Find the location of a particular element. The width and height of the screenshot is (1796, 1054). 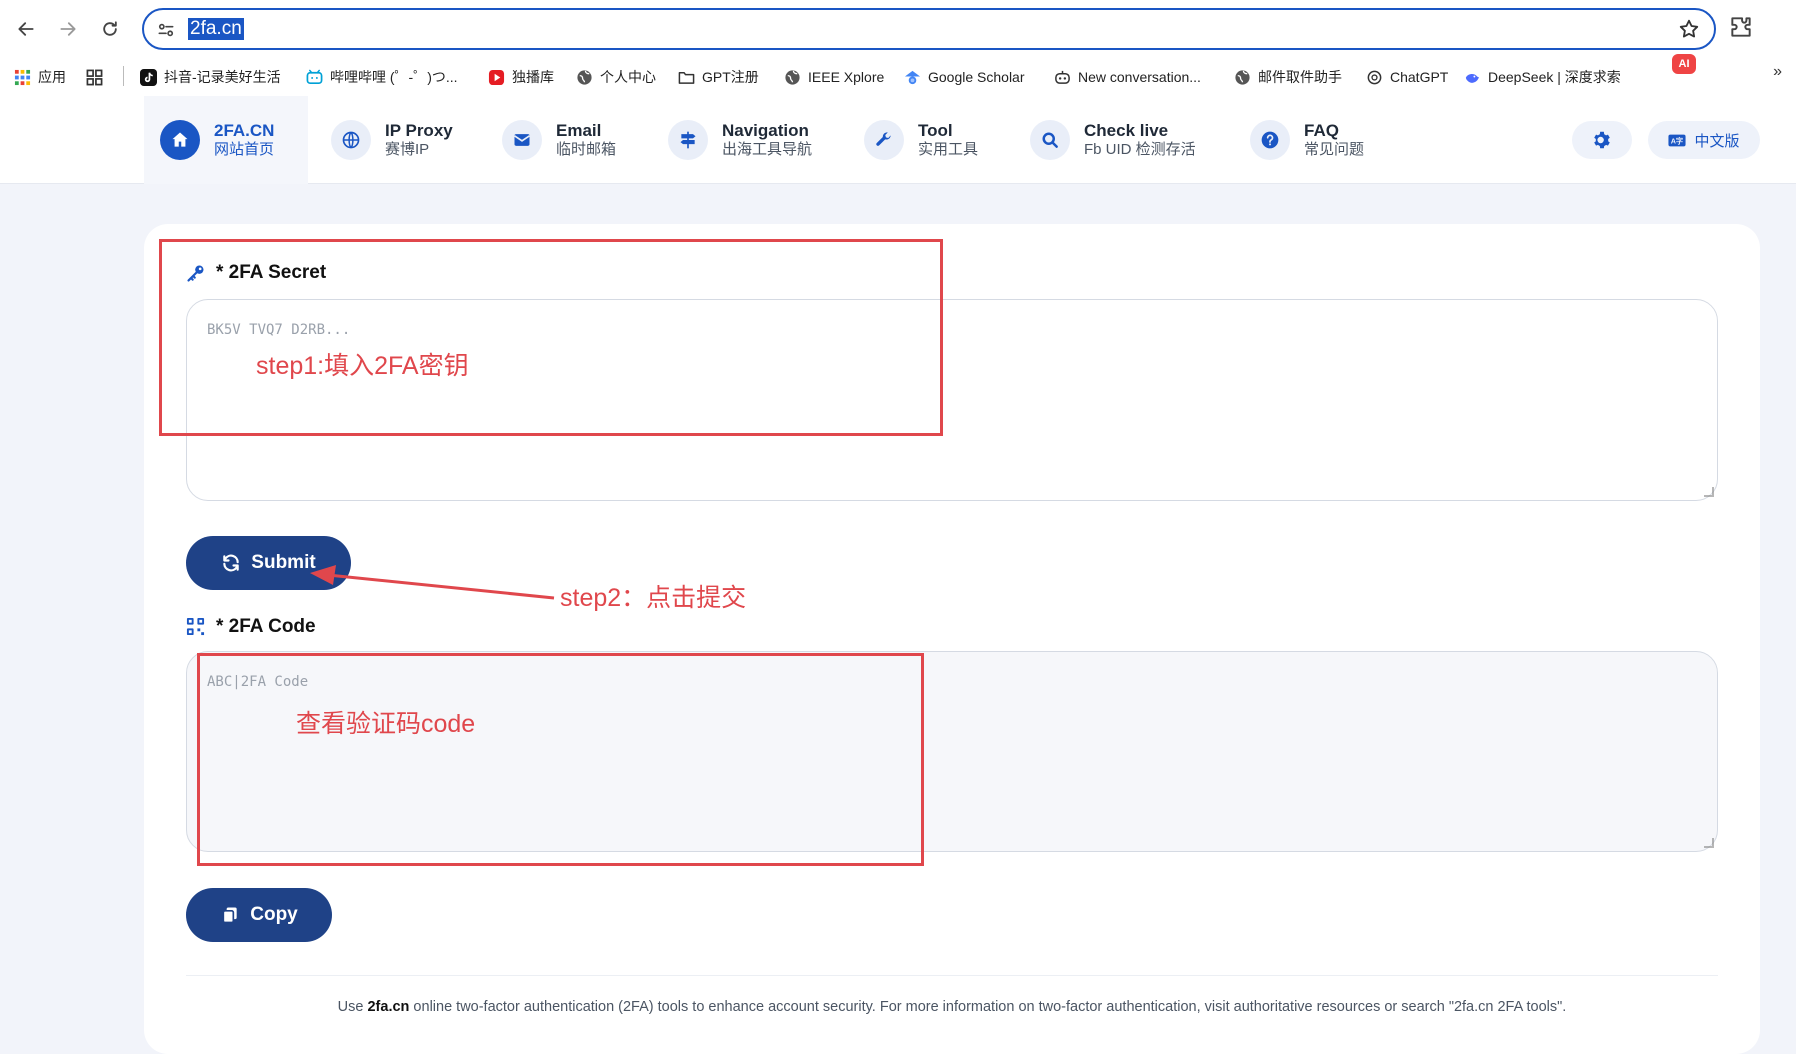

nav-item-check-live: Check live Fb UID 检测存活 is located at coordinates (1113, 140).